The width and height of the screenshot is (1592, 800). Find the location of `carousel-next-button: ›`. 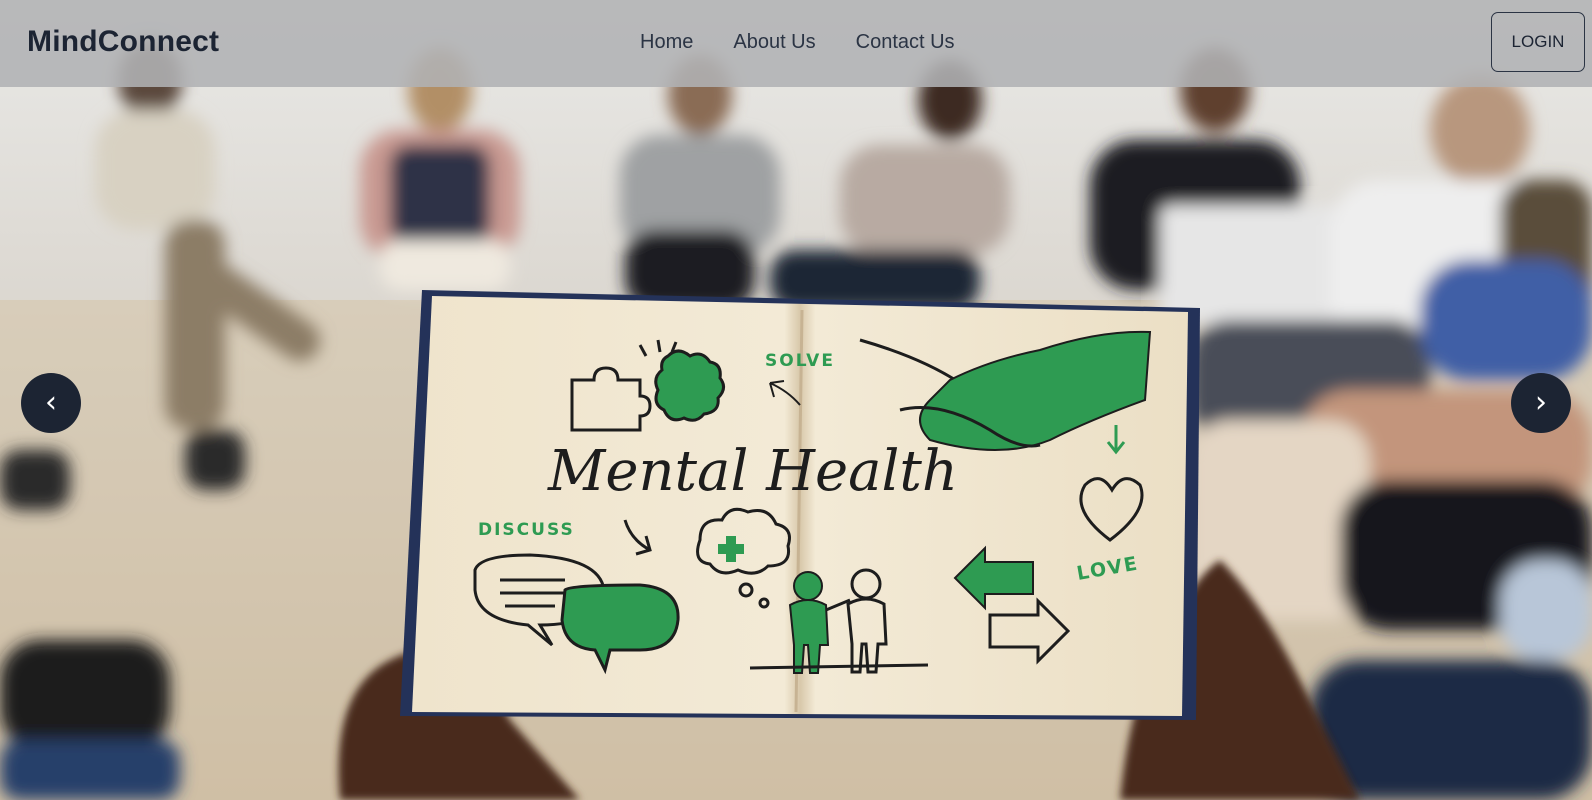

carousel-next-button: › is located at coordinates (1541, 403).